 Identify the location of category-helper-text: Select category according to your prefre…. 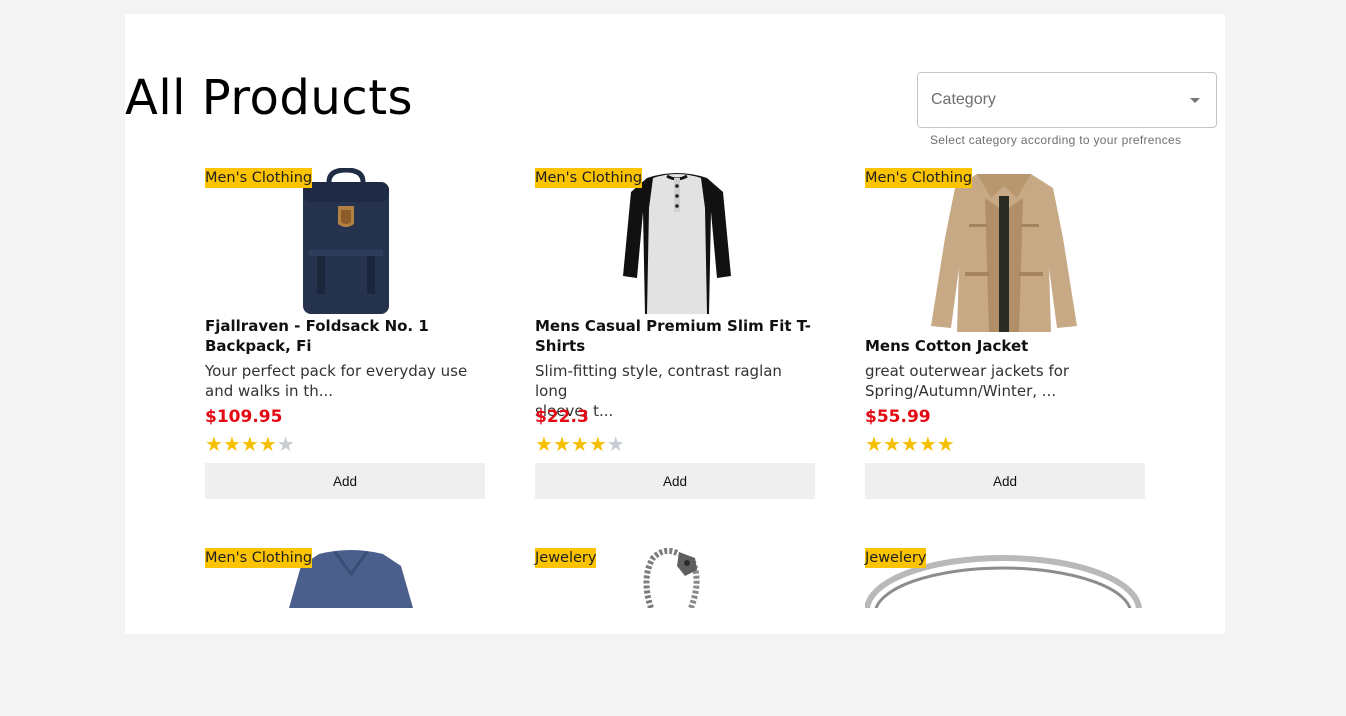
(1056, 140).